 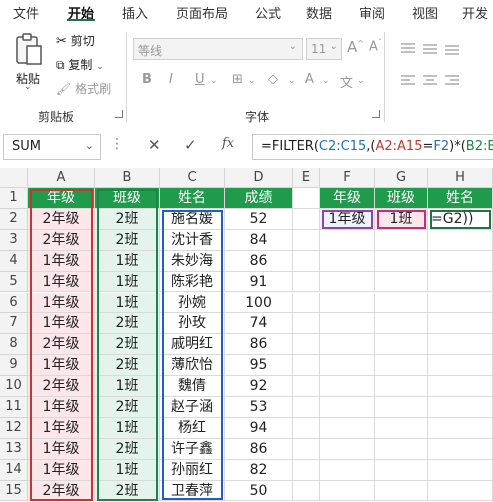 What do you see at coordinates (192, 386) in the screenshot?
I see `name-cell: 魏倩` at bounding box center [192, 386].